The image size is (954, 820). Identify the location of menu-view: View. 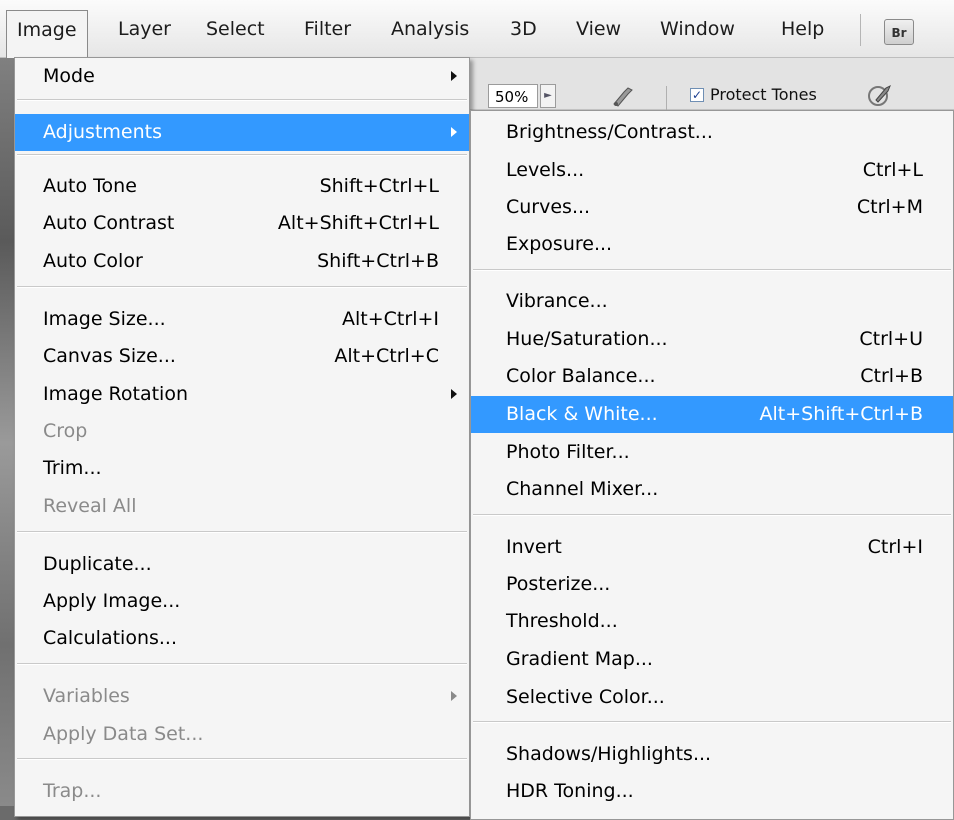
(598, 29).